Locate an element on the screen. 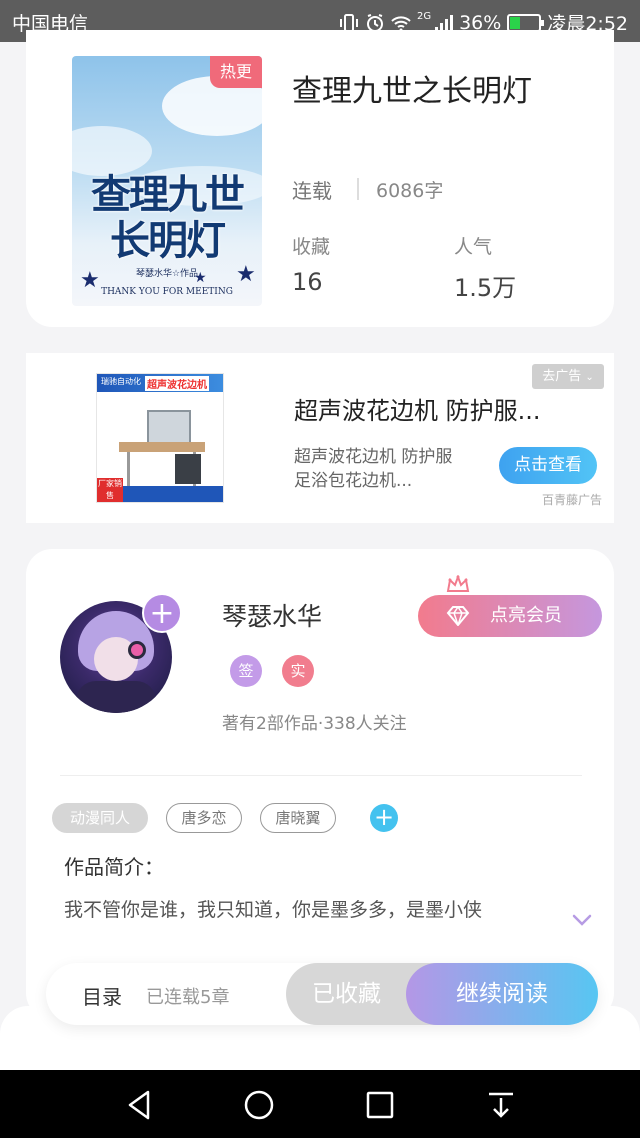 The image size is (640, 1138). popularity-label: 人气 is located at coordinates (473, 247).